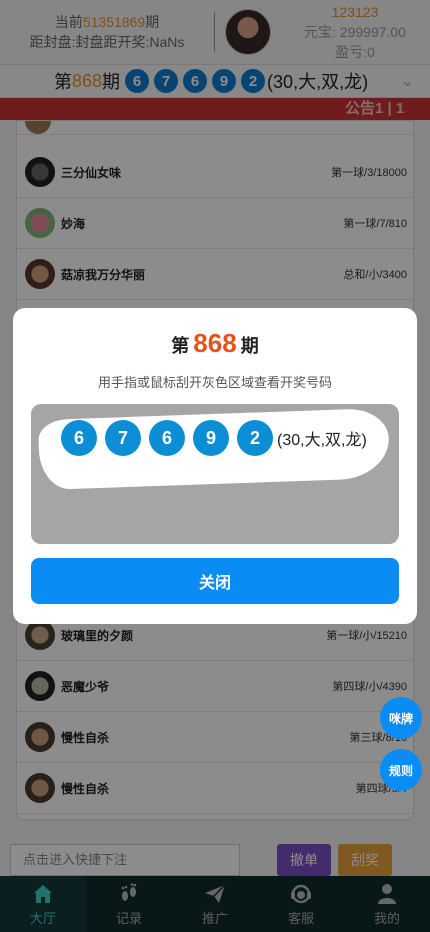  Describe the element at coordinates (249, 346) in the screenshot. I see `modal-title-suffix: 期` at that location.